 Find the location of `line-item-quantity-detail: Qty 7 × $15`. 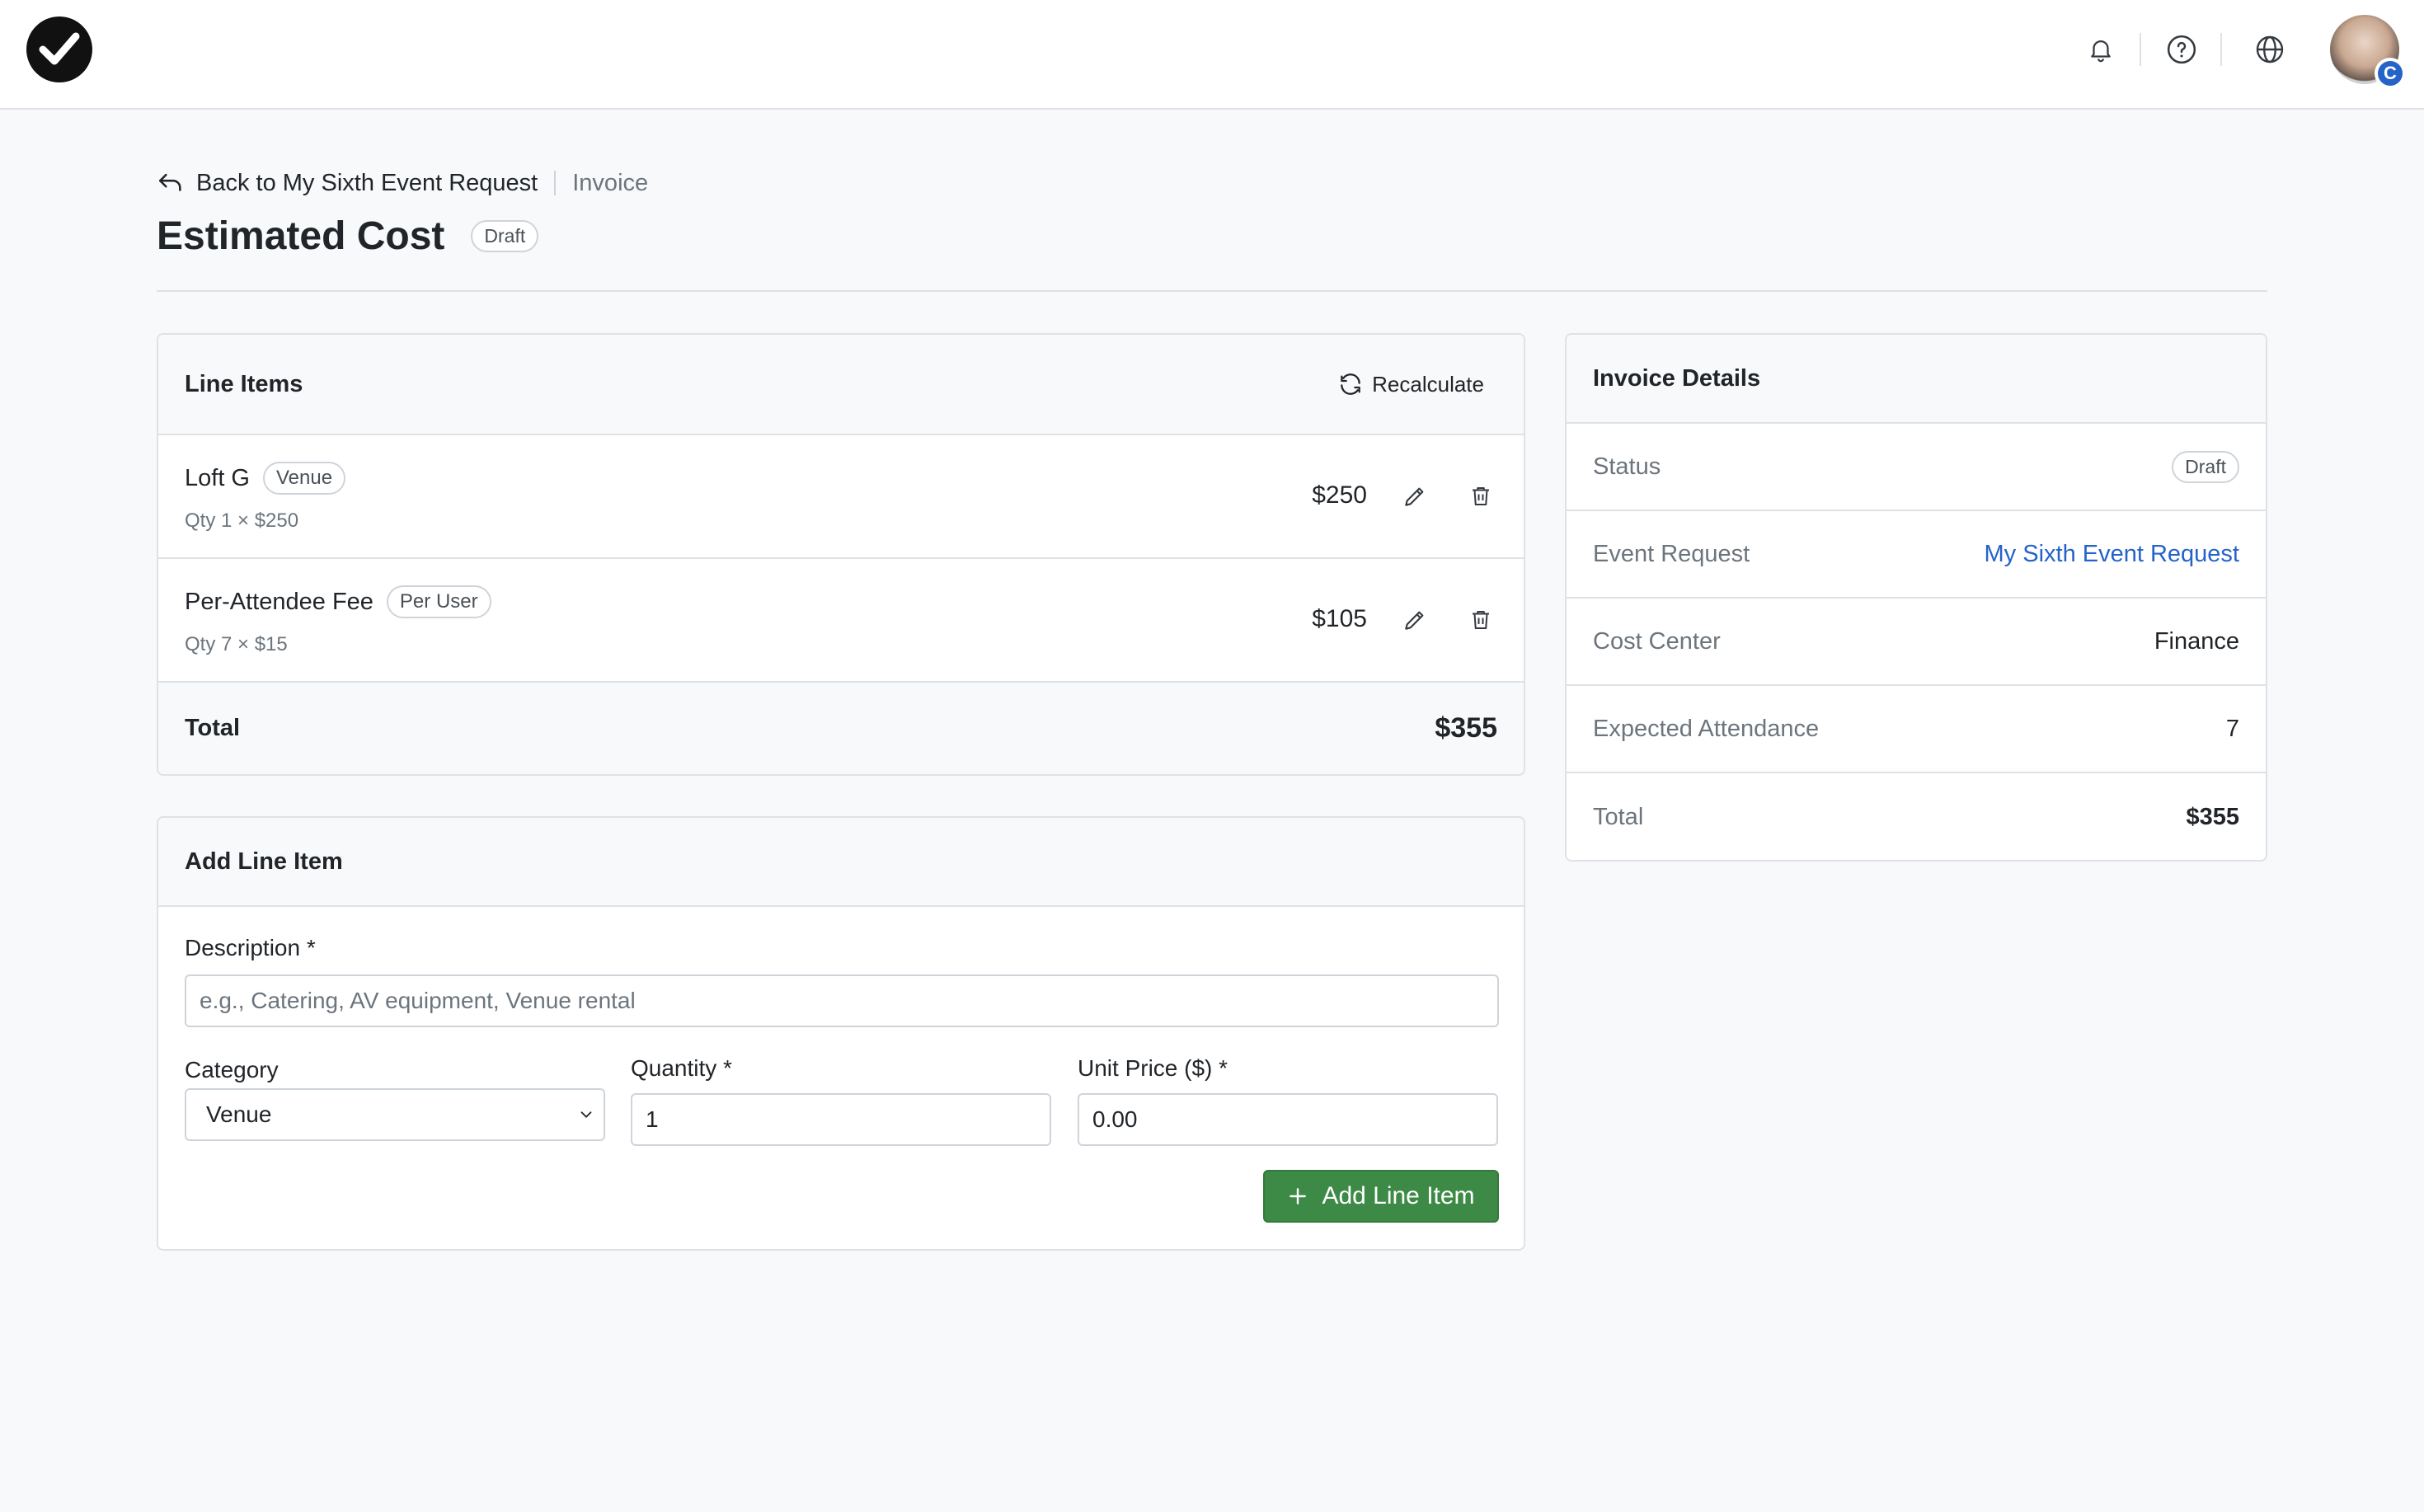

line-item-quantity-detail: Qty 7 × $15 is located at coordinates (236, 644).